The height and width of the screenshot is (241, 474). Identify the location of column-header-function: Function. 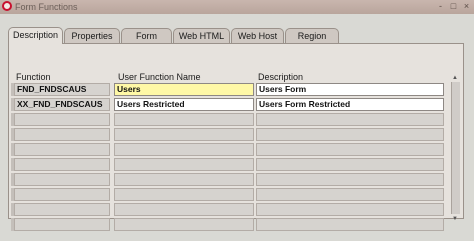
(33, 77).